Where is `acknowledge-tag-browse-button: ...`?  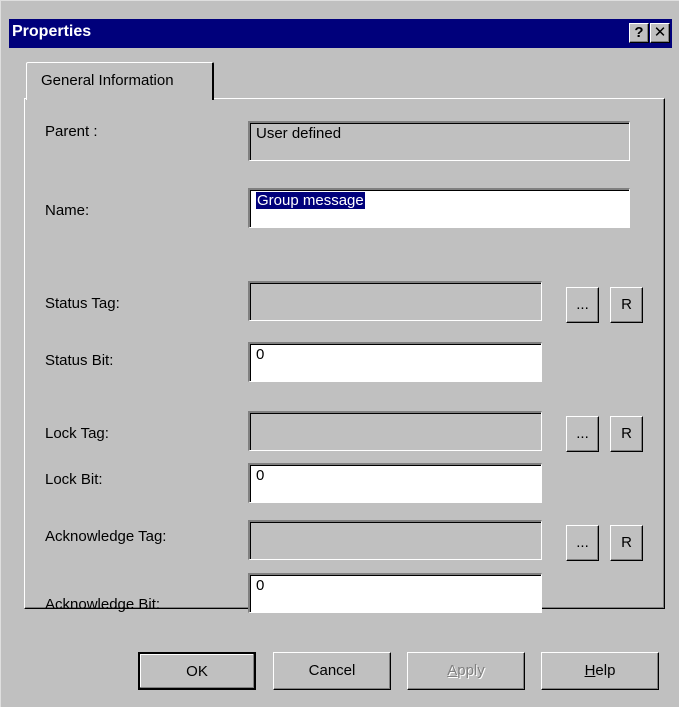 acknowledge-tag-browse-button: ... is located at coordinates (582, 543).